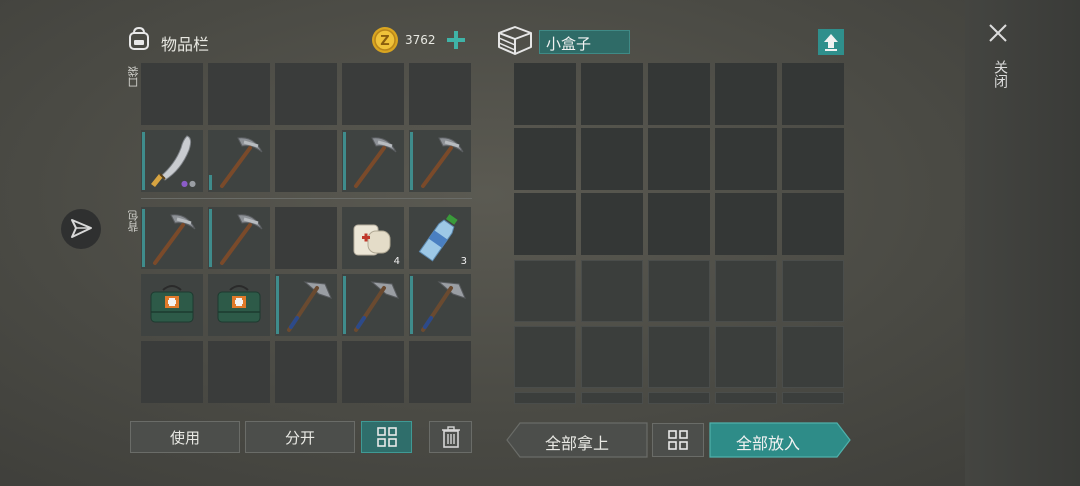 The image size is (1080, 486). What do you see at coordinates (569, 44) in the screenshot?
I see `box-title: 小盒子` at bounding box center [569, 44].